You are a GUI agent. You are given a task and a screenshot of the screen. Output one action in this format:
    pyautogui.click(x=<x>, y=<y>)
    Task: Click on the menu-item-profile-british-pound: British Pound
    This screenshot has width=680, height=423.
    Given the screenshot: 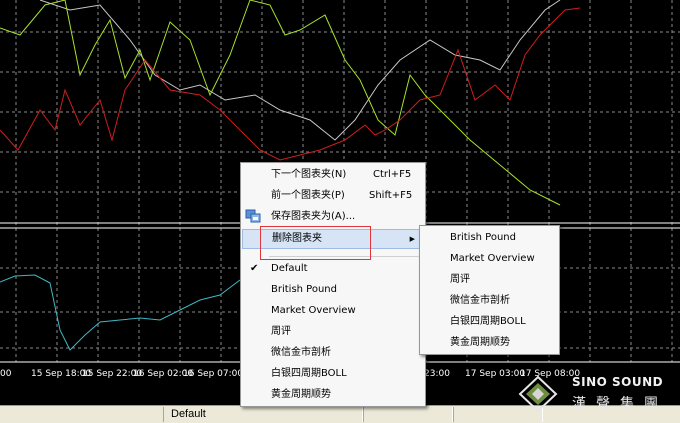 What is the action you would take?
    pyautogui.click(x=333, y=290)
    